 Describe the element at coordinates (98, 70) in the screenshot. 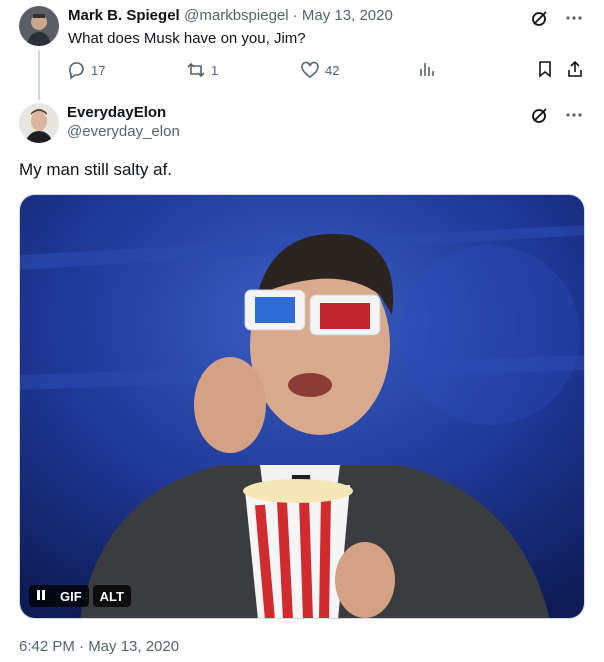

I see `reply-count: 17` at that location.